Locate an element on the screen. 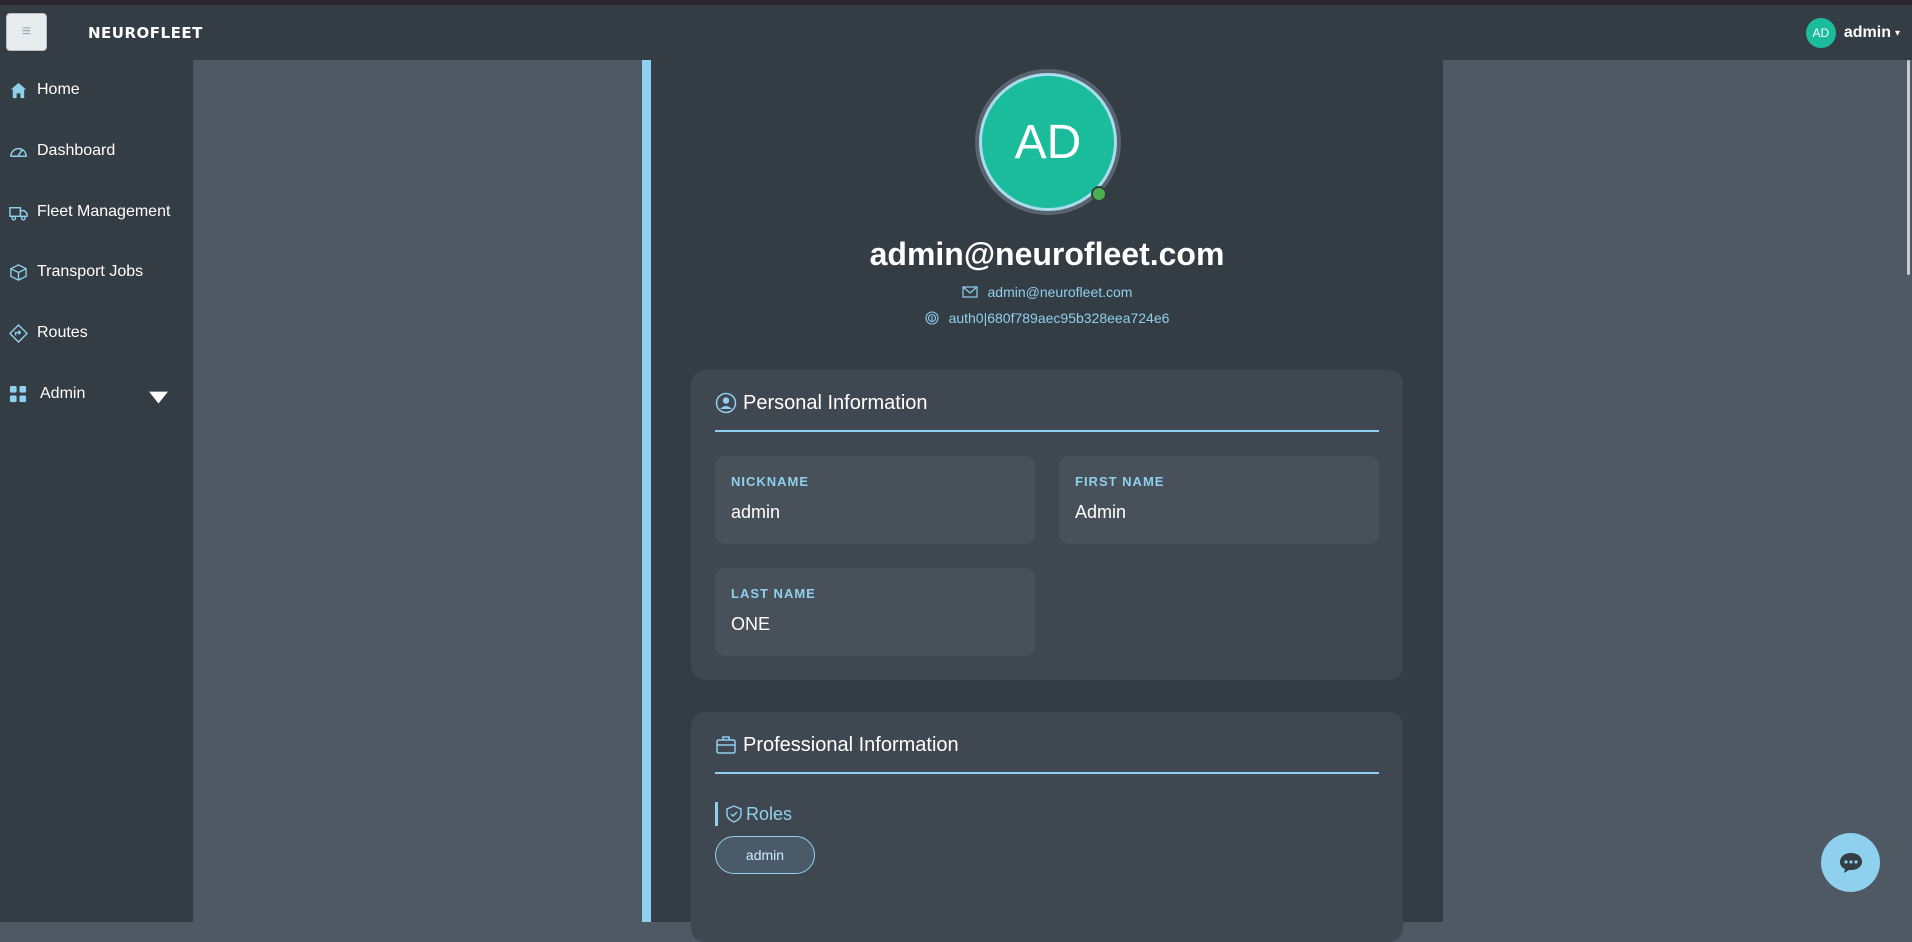 This screenshot has height=942, width=1912. roles-heading: Roles is located at coordinates (753, 814).